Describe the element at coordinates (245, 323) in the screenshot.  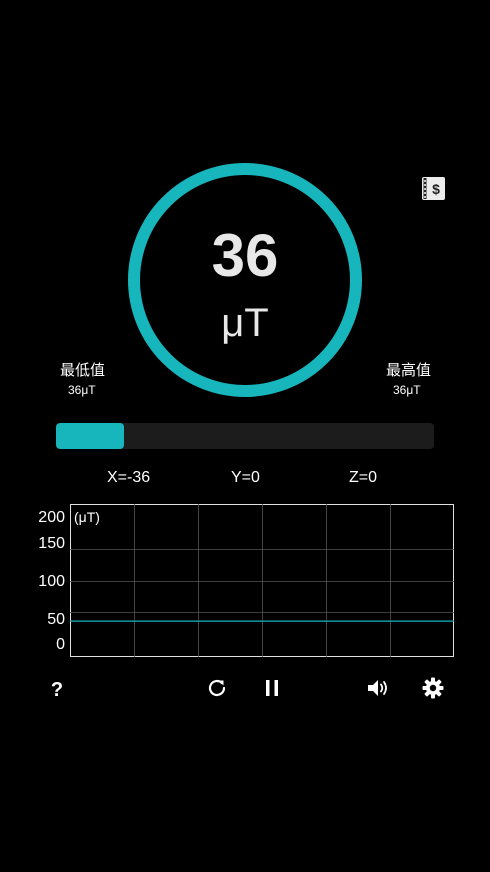
I see `gauge-unit: μT` at that location.